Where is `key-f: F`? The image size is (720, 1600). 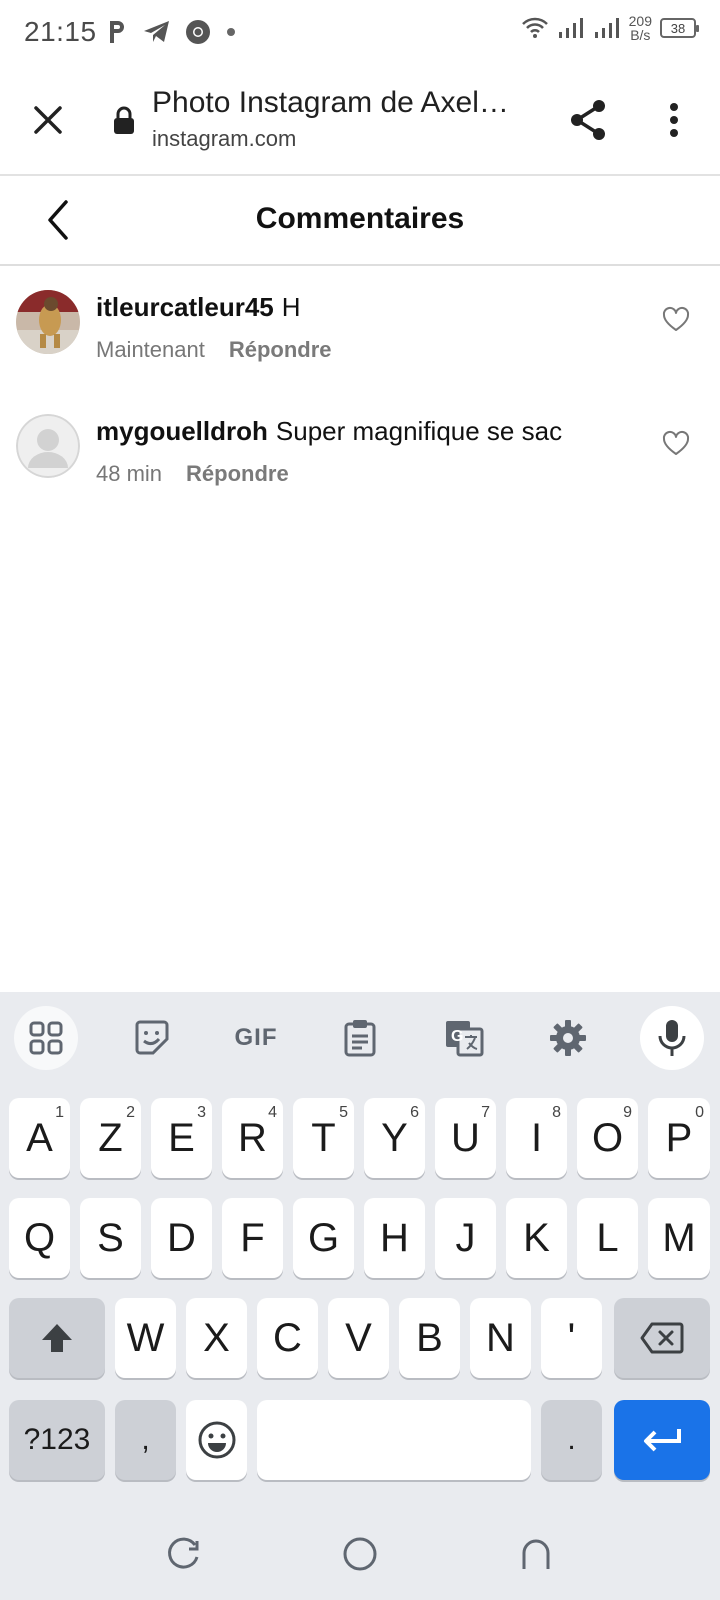
key-f: F is located at coordinates (252, 1238).